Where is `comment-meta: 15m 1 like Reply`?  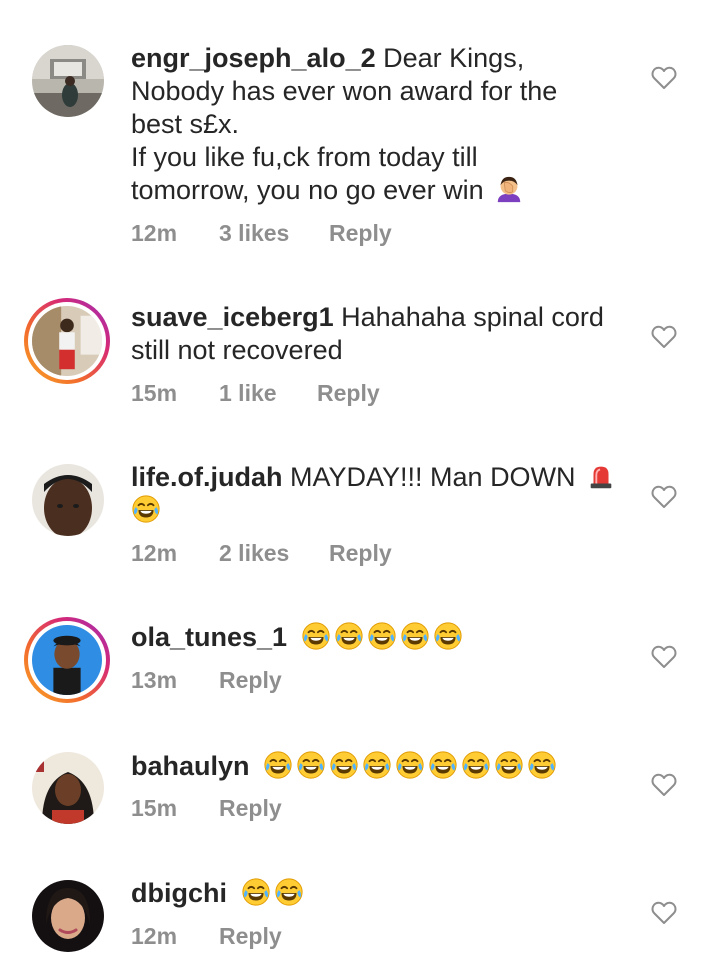 comment-meta: 15m 1 like Reply is located at coordinates (255, 393).